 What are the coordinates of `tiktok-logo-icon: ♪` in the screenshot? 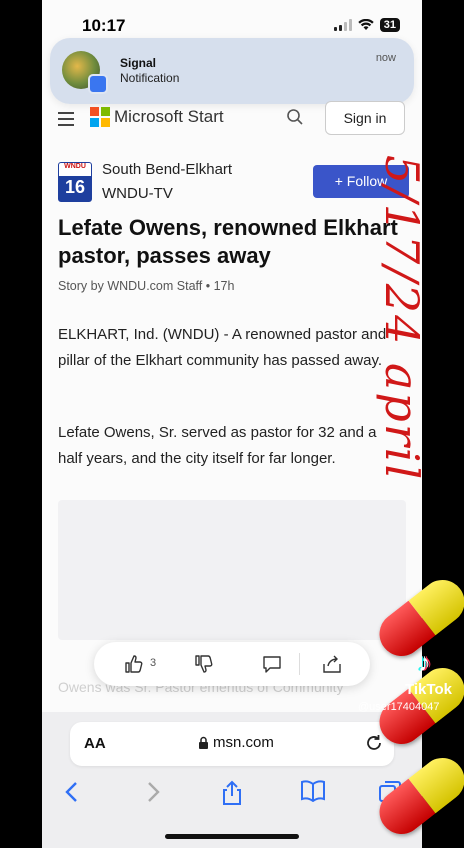 It's located at (424, 662).